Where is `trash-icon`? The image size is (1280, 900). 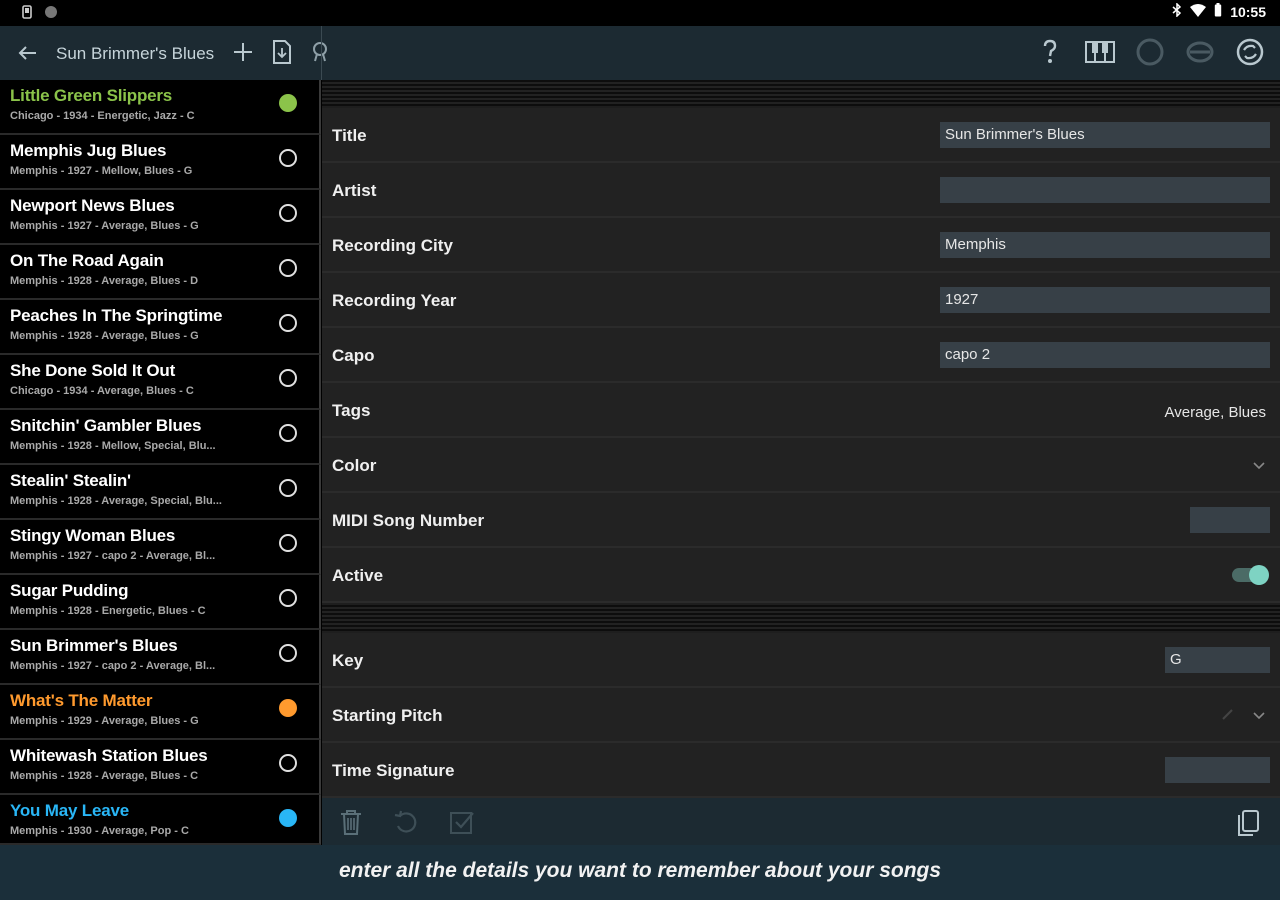
trash-icon is located at coordinates (351, 824).